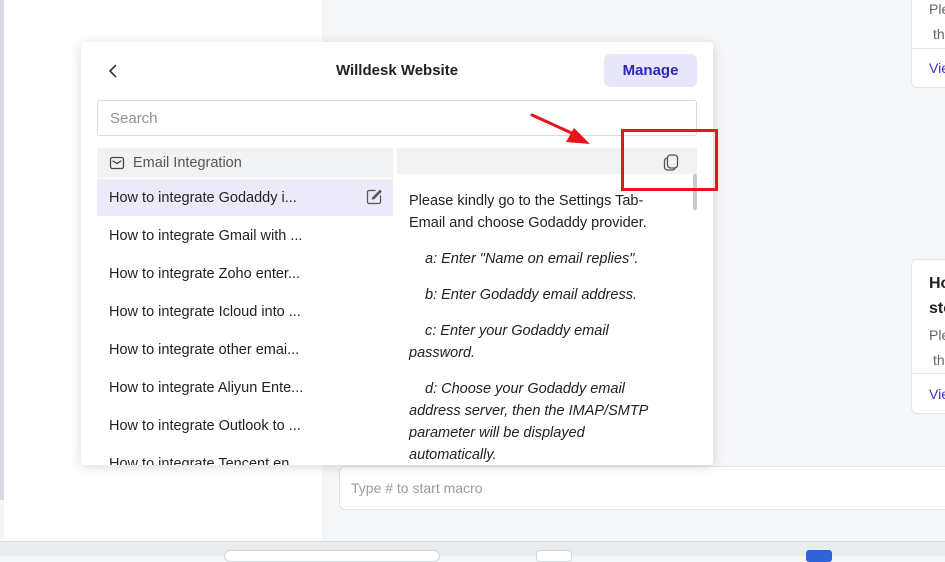  What do you see at coordinates (937, 308) in the screenshot?
I see `card-title: sto` at bounding box center [937, 308].